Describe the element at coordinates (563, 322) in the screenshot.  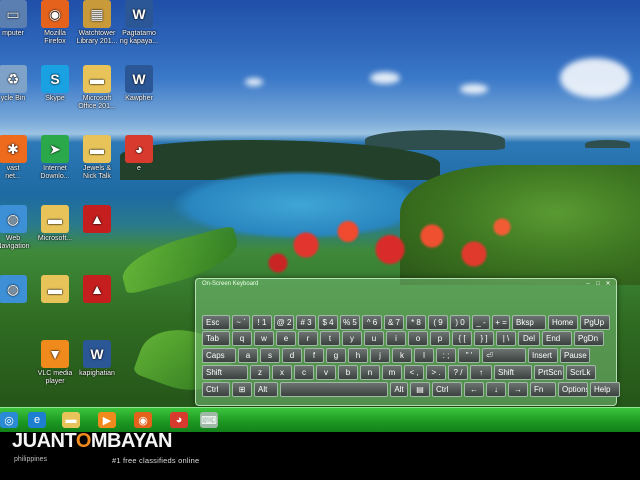
I see `key-home: Home` at that location.